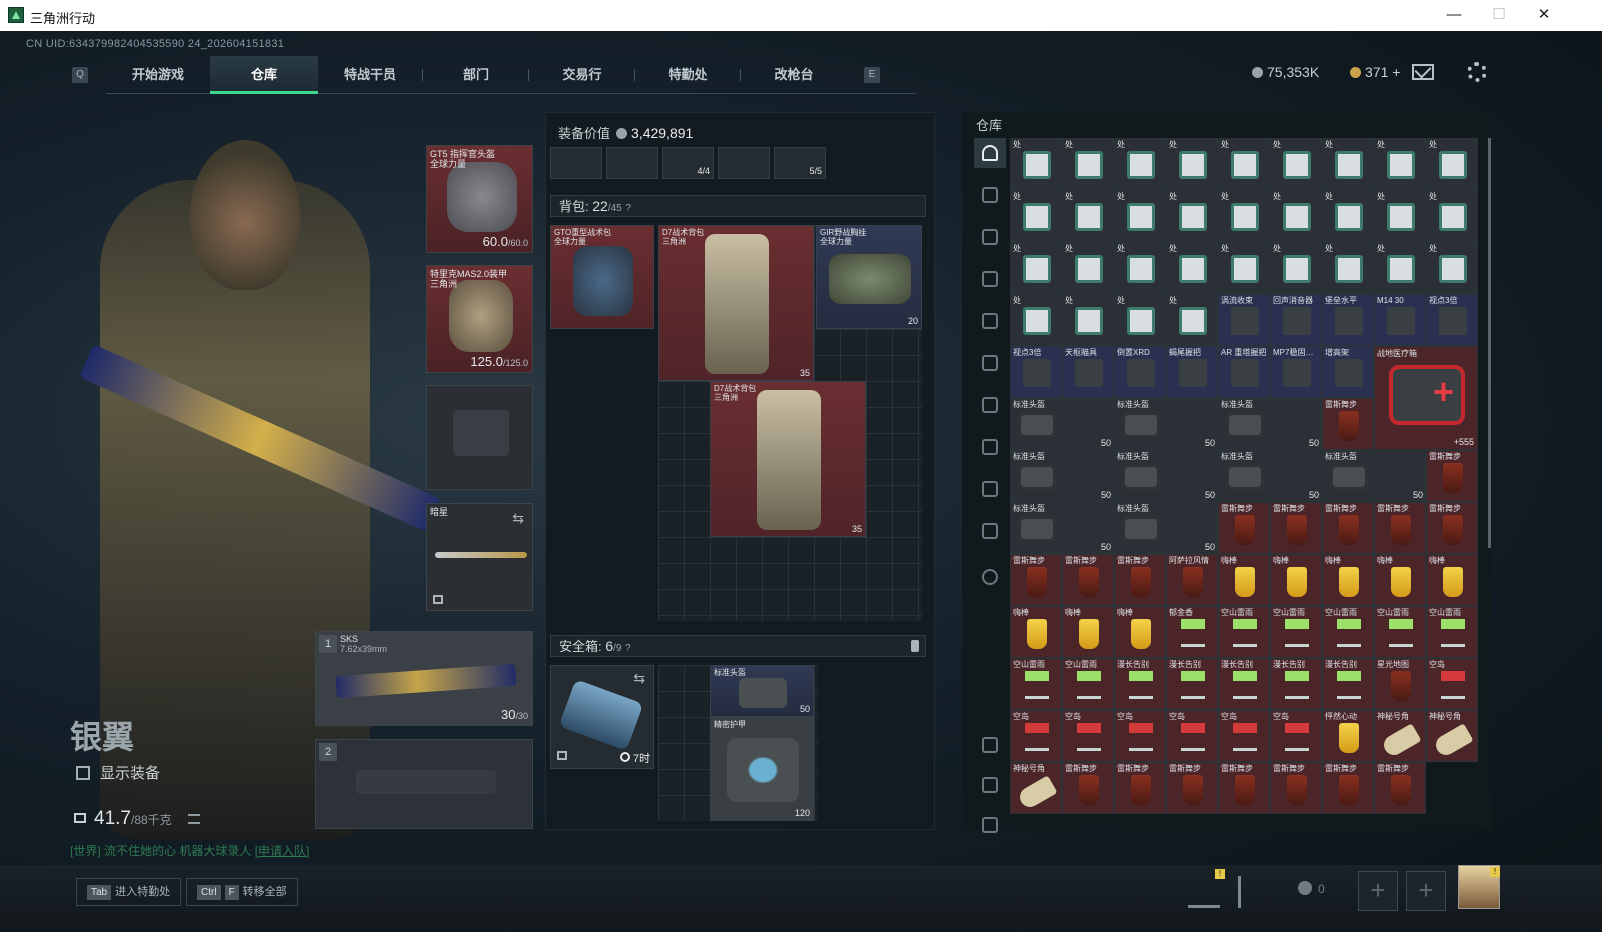 This screenshot has width=1602, height=932. I want to click on warehouse-layers, so click(990, 785).